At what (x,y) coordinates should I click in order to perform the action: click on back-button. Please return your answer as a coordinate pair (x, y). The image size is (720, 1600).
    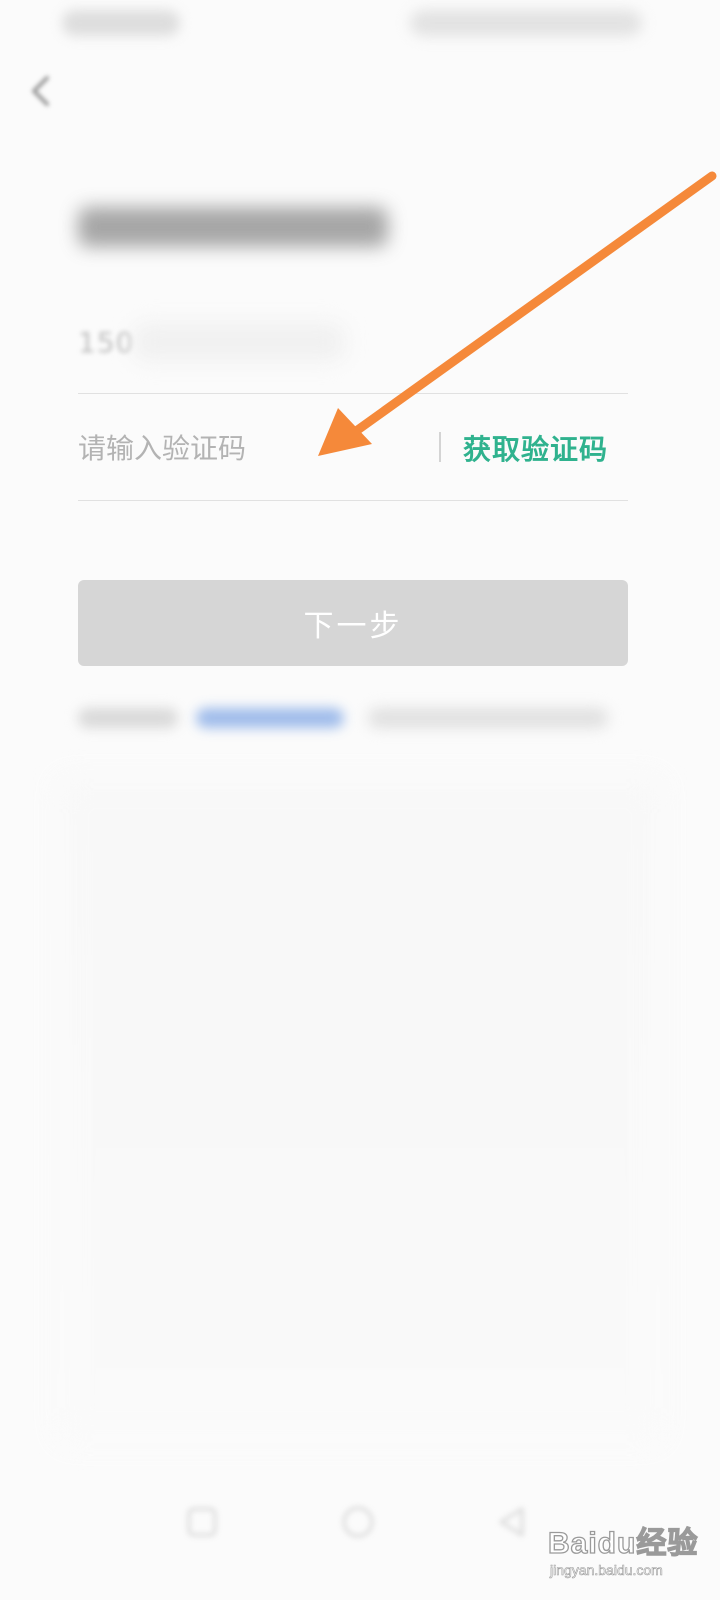
    Looking at the image, I should click on (40, 91).